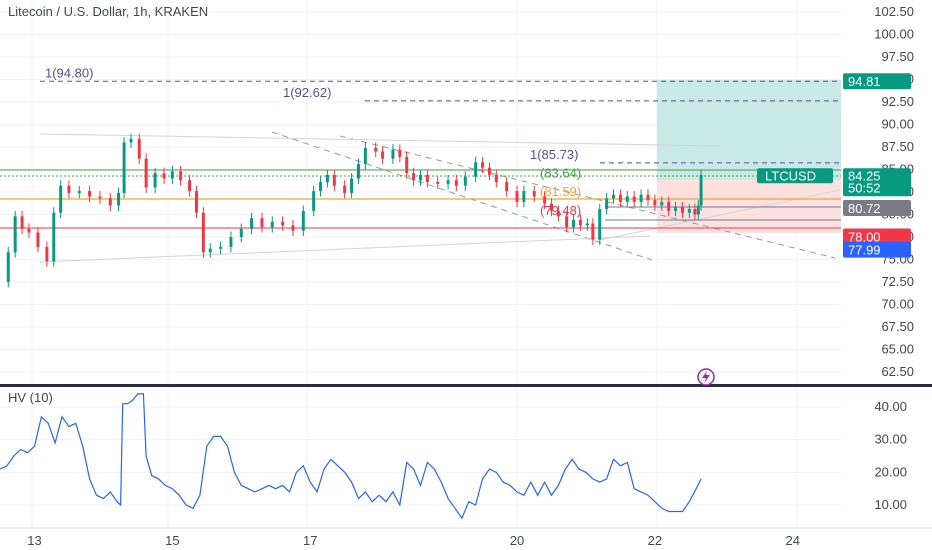  What do you see at coordinates (790, 175) in the screenshot?
I see `symbol-tag: LTCUSD` at bounding box center [790, 175].